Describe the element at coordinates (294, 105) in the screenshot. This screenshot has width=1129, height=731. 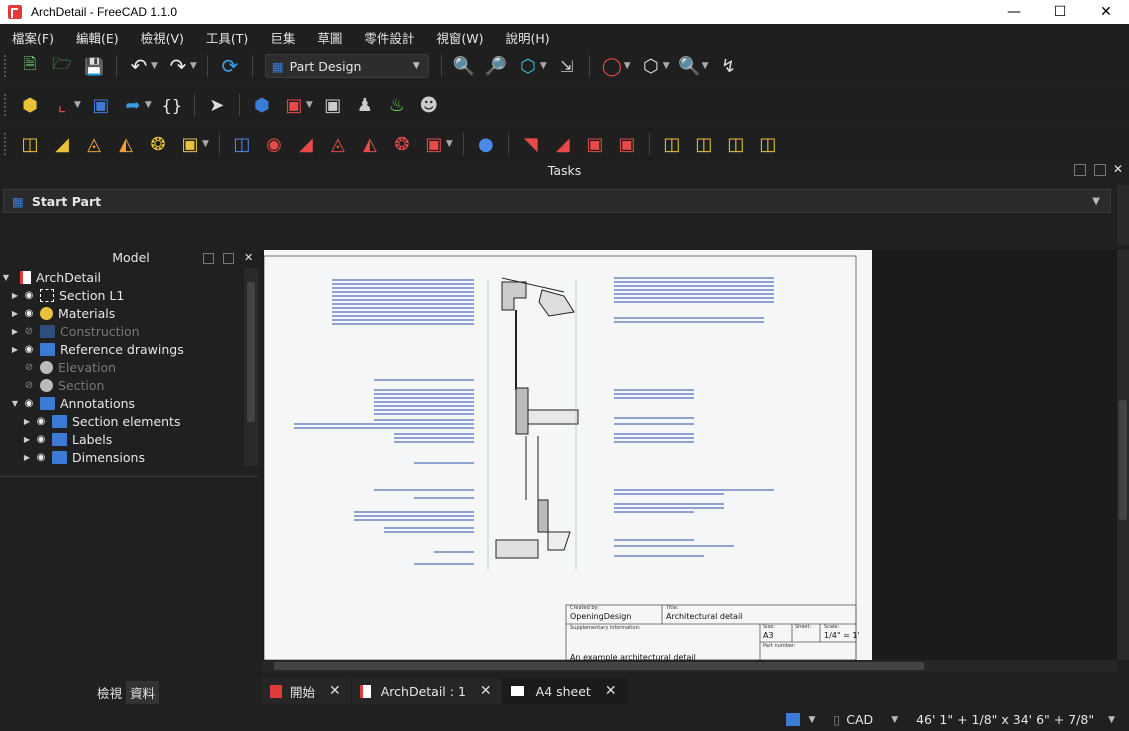
I see `sketch-icon: ▣` at that location.